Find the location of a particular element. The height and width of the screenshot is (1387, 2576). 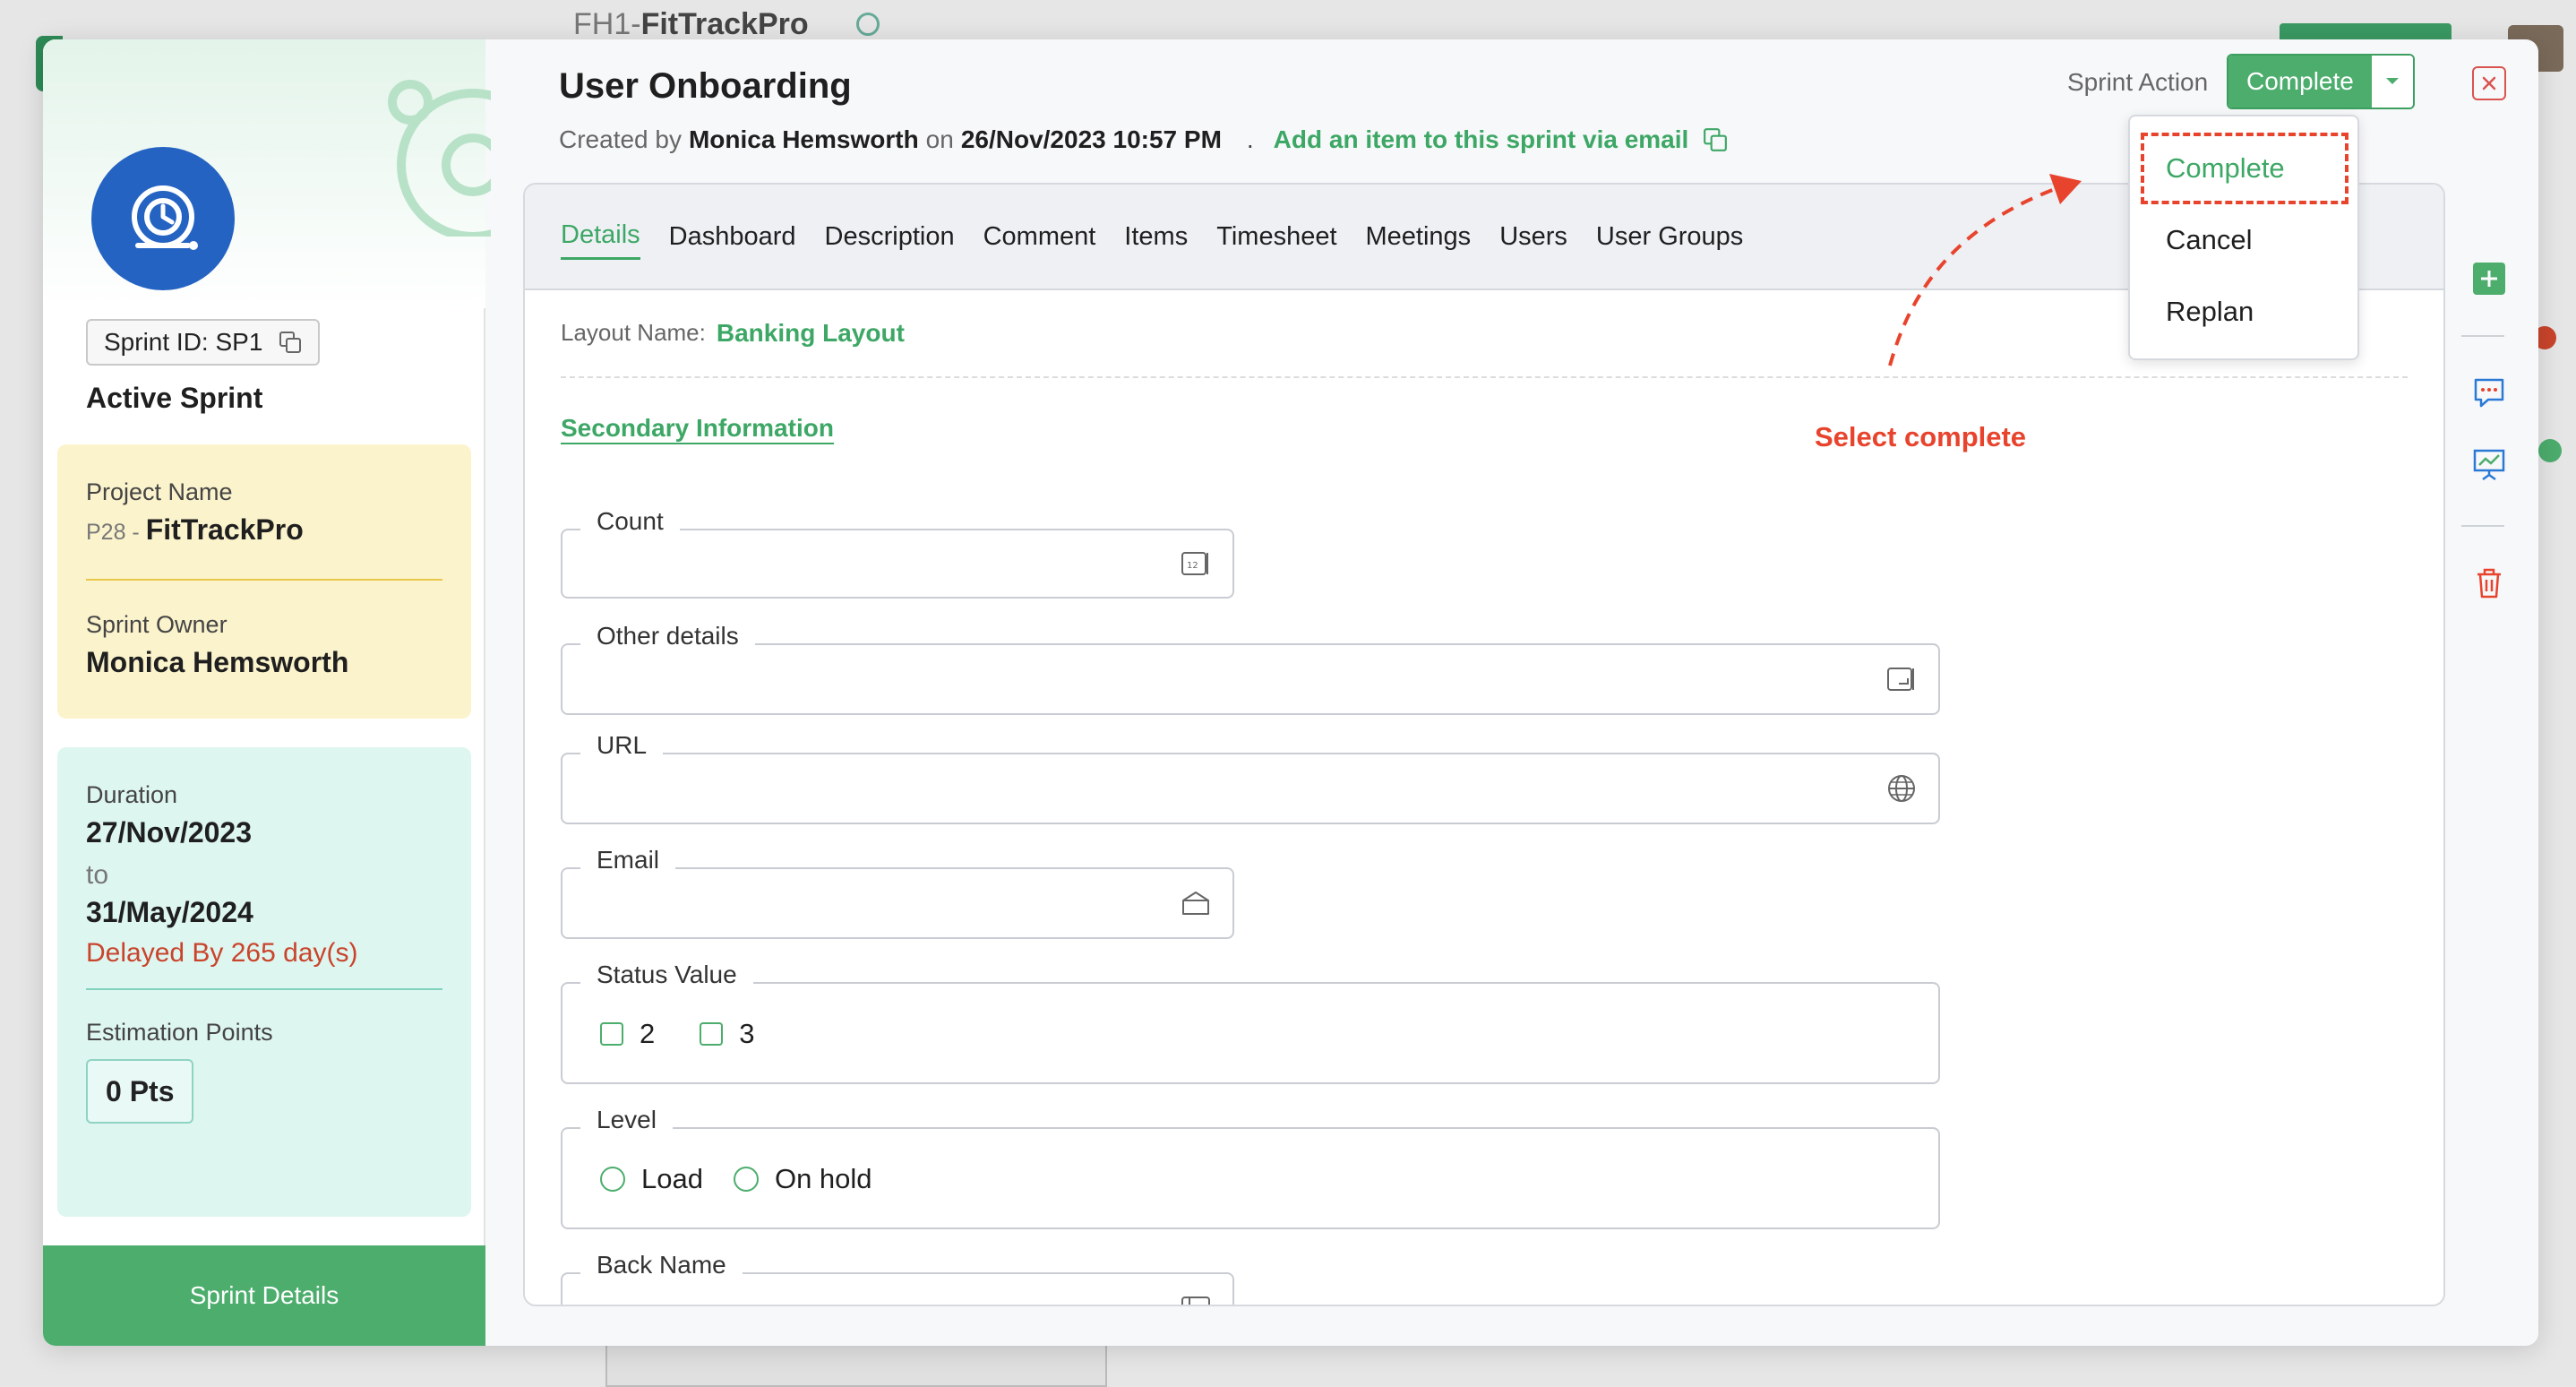

comment-icon is located at coordinates (2489, 393).